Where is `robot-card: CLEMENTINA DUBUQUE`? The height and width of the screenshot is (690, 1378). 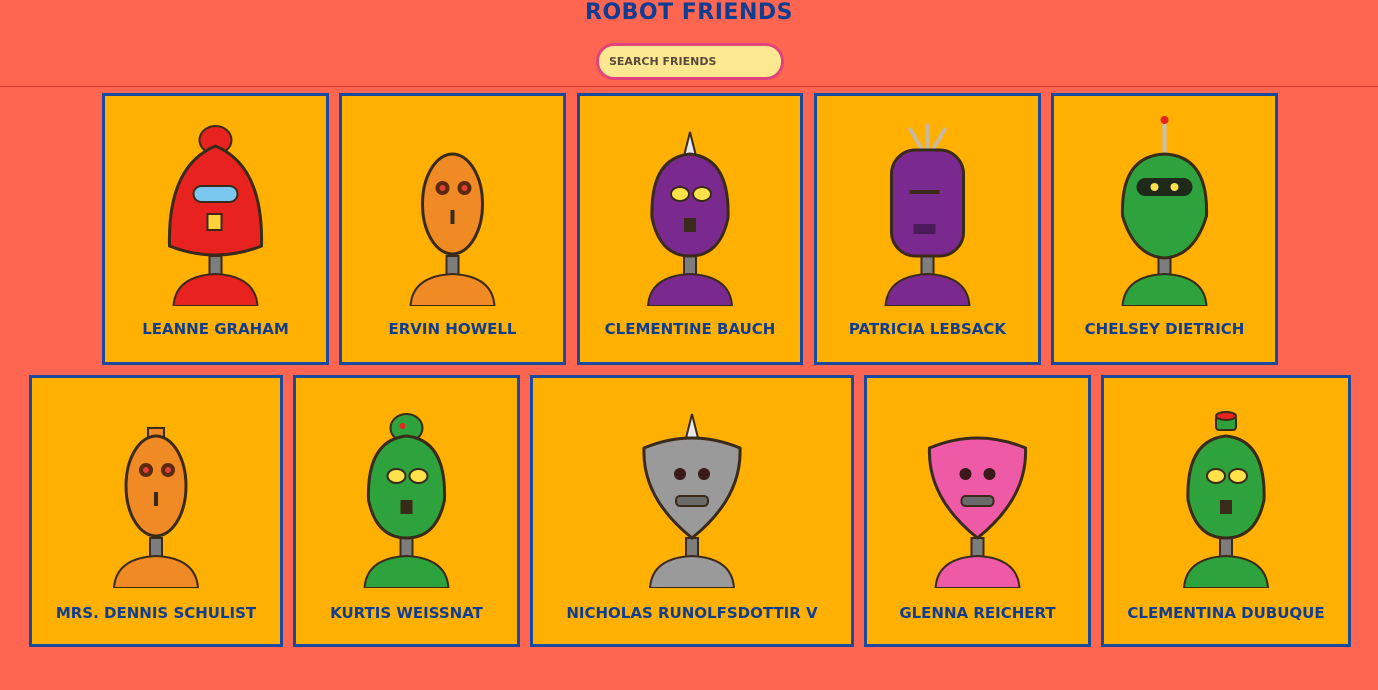 robot-card: CLEMENTINA DUBUQUE is located at coordinates (1226, 511).